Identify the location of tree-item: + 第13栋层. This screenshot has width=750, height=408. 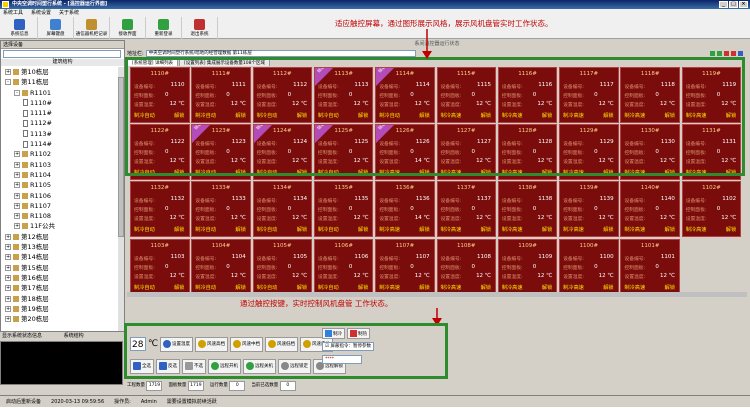
(60, 247).